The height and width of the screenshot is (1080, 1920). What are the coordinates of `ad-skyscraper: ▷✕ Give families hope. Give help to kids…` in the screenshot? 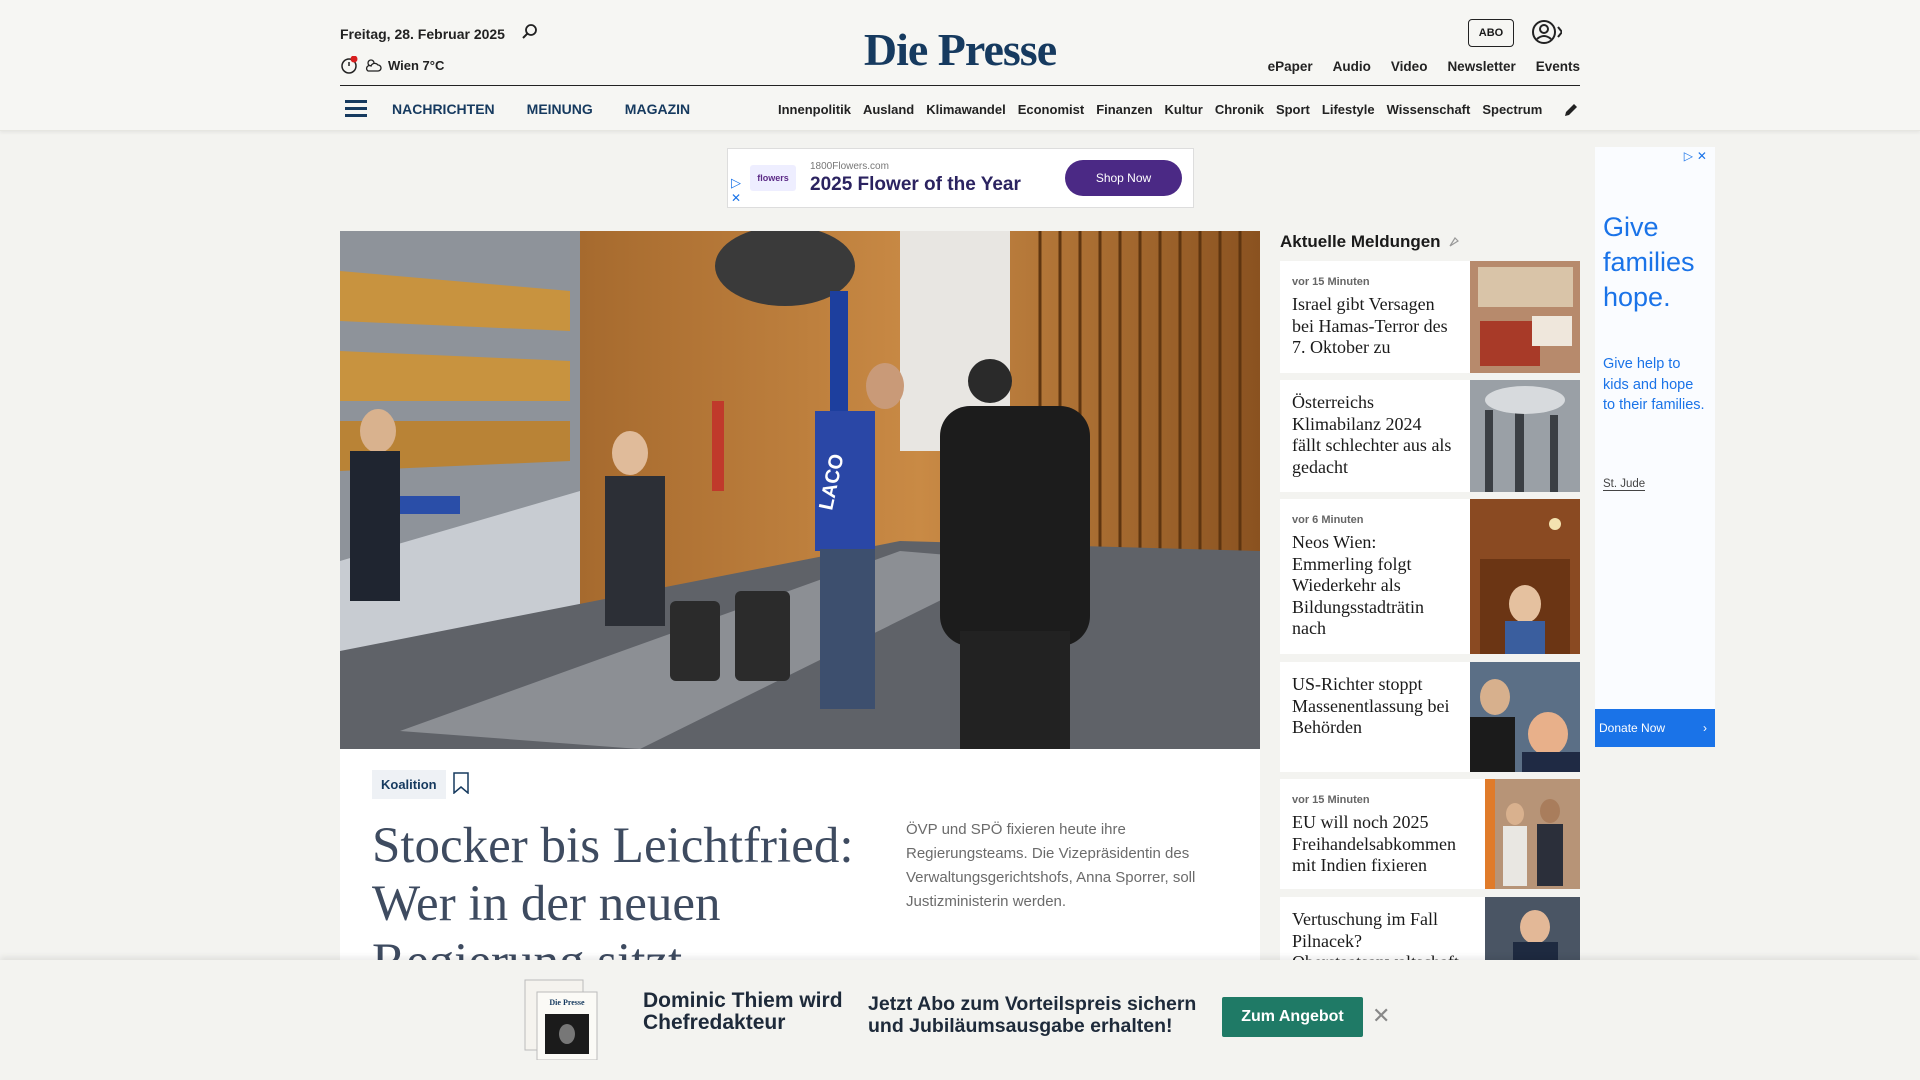 It's located at (1655, 447).